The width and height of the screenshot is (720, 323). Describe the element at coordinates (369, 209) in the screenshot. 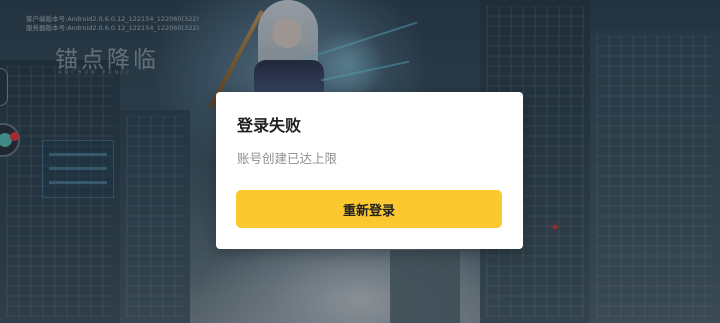

I see `relogin-button: 重新登录` at that location.